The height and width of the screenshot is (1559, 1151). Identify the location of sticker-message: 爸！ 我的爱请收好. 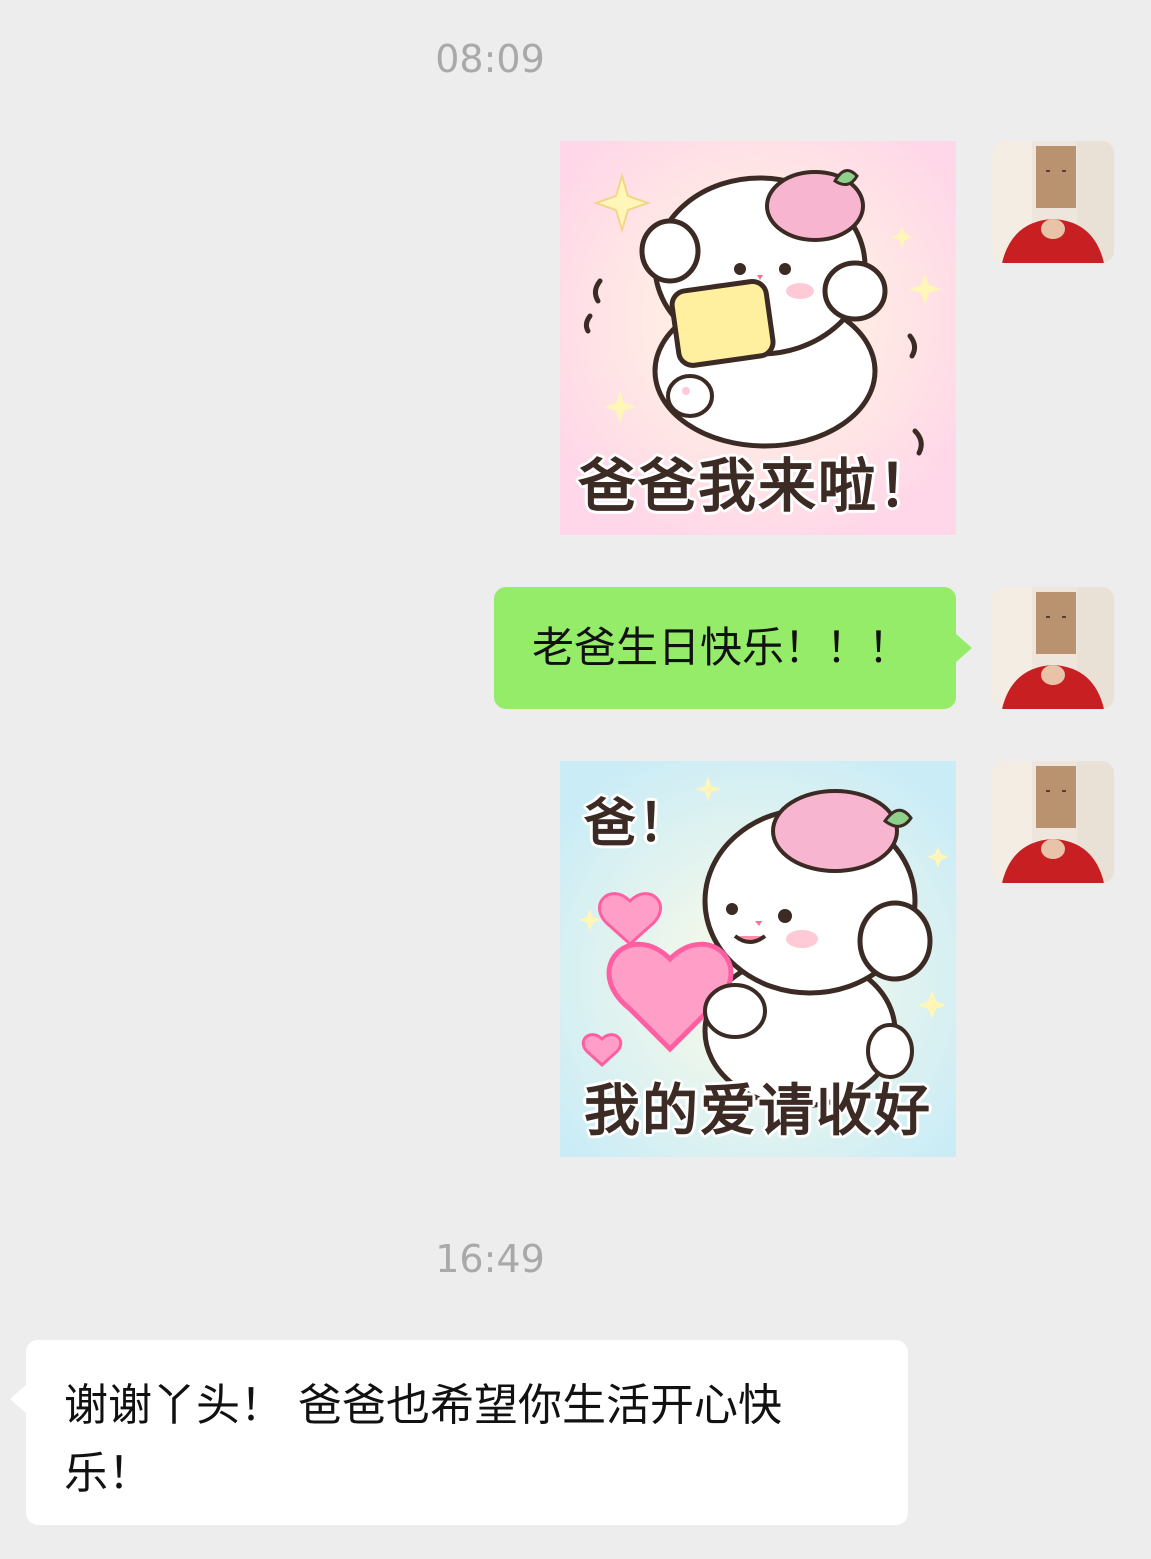
(758, 959).